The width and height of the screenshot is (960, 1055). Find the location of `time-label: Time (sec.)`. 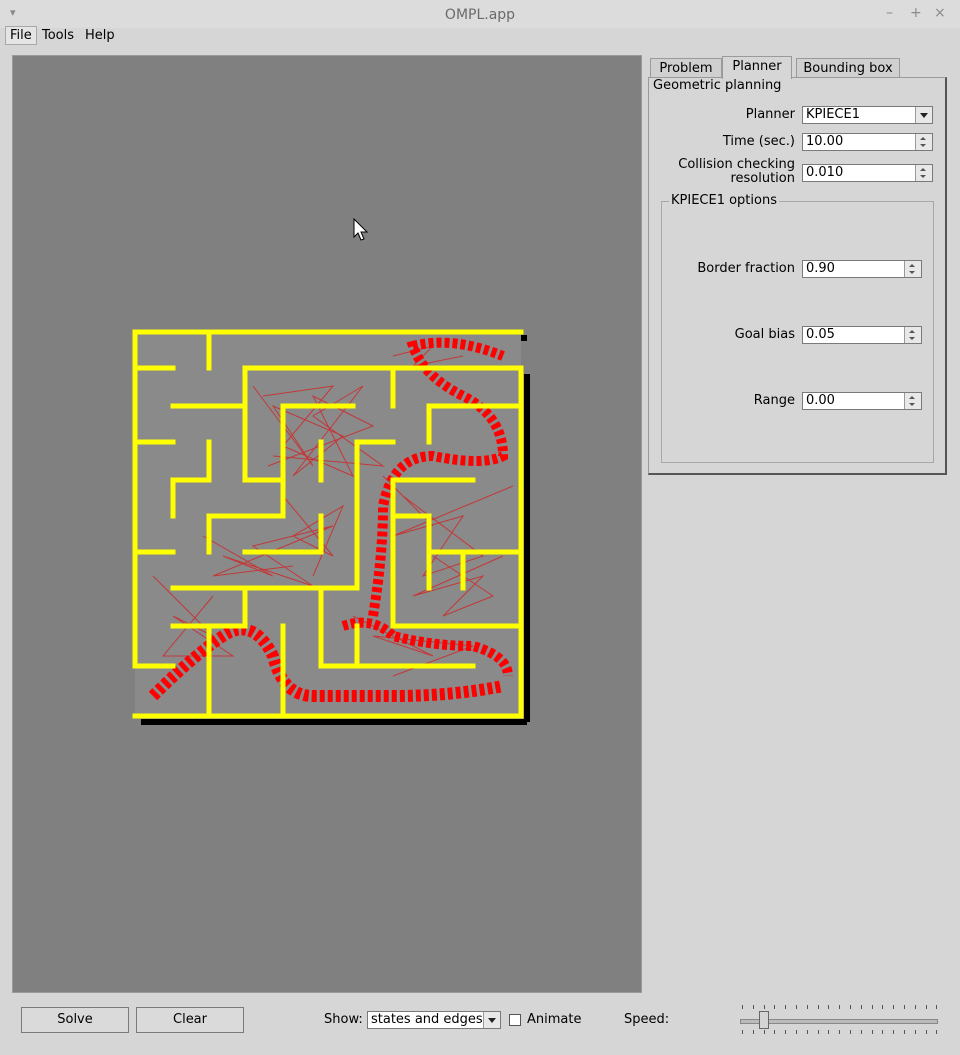

time-label: Time (sec.) is located at coordinates (758, 141).